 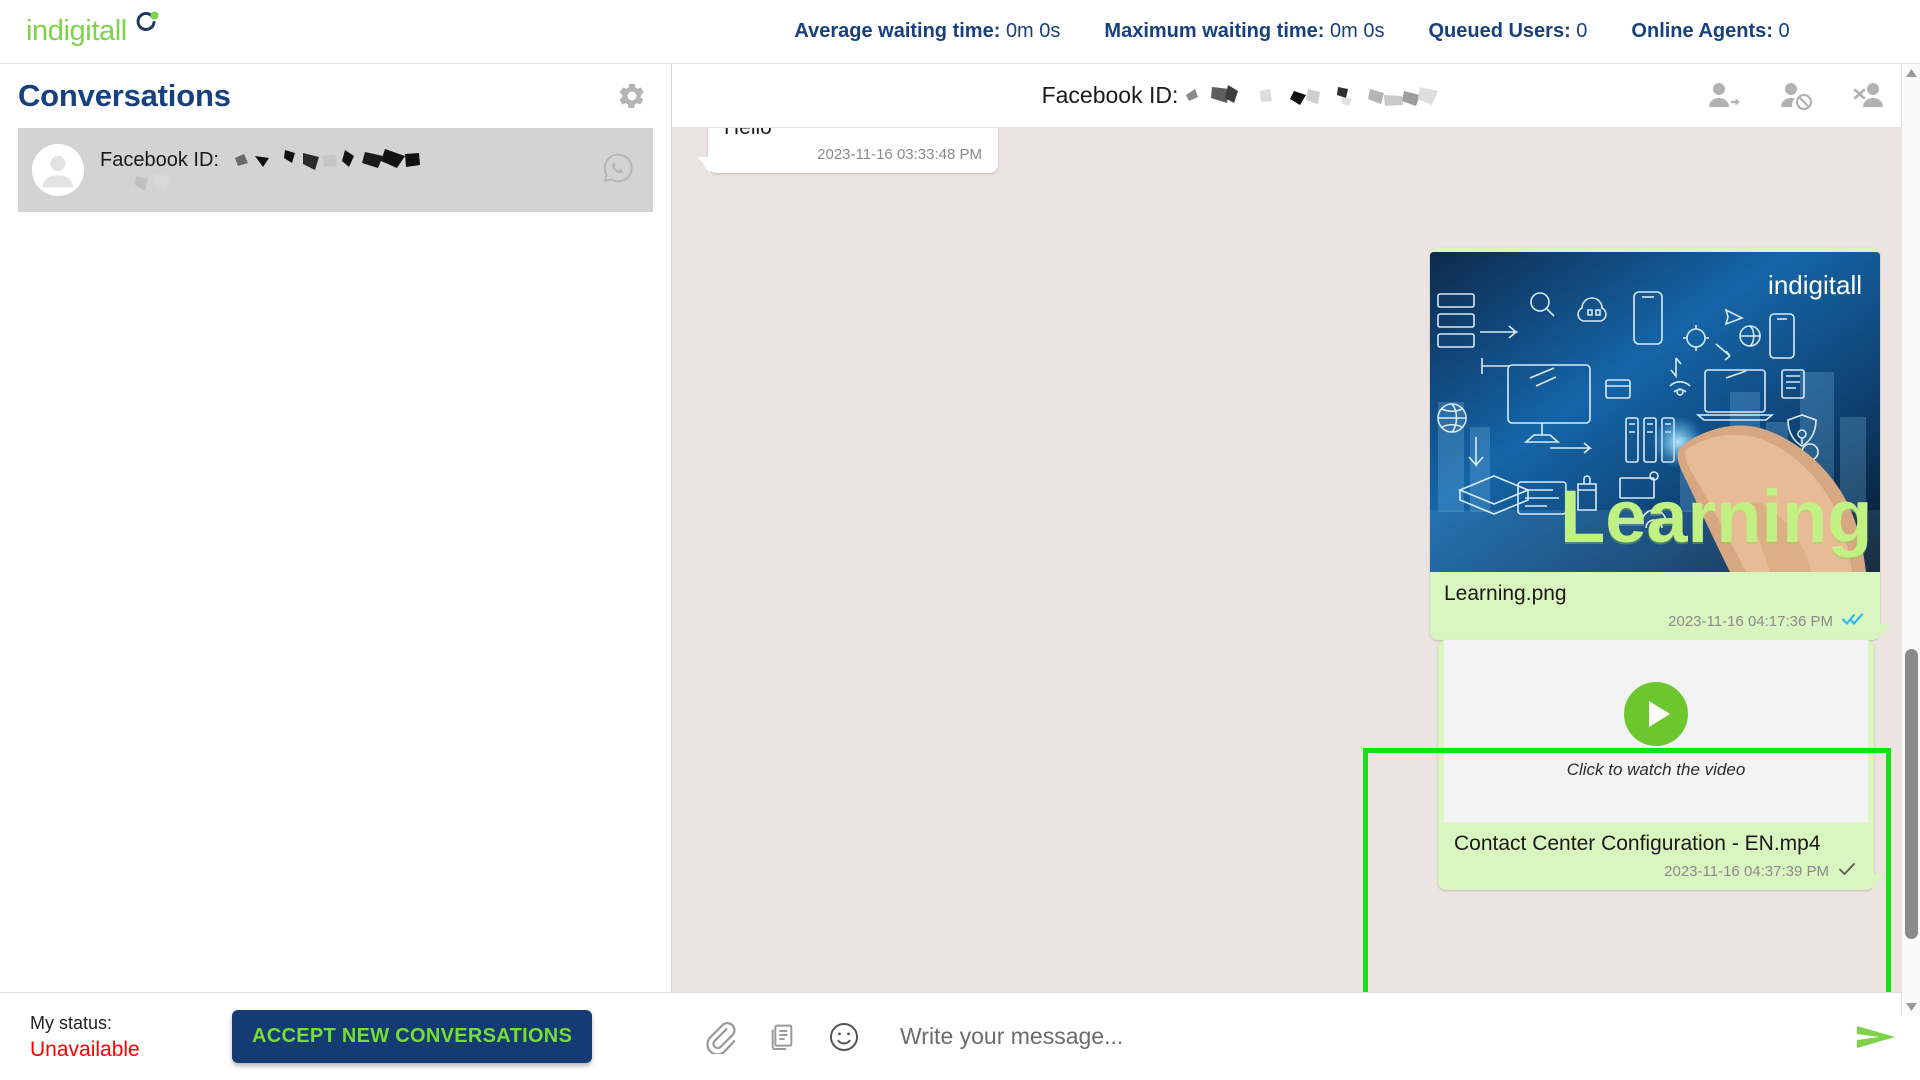 I want to click on accept-new-conversations-button: ACCEPT NEW CONVERSATIONS, so click(x=412, y=1036).